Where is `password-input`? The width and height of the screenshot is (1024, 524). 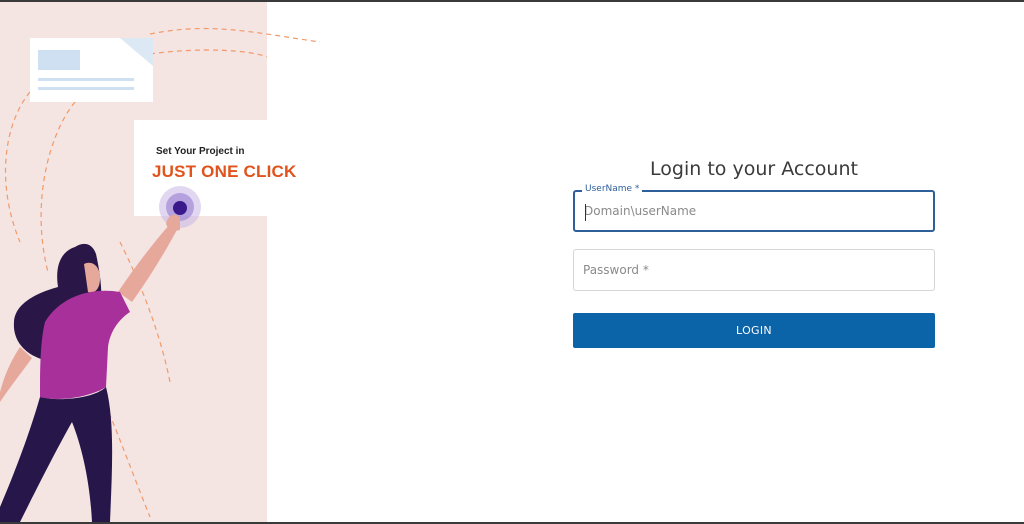 password-input is located at coordinates (754, 270).